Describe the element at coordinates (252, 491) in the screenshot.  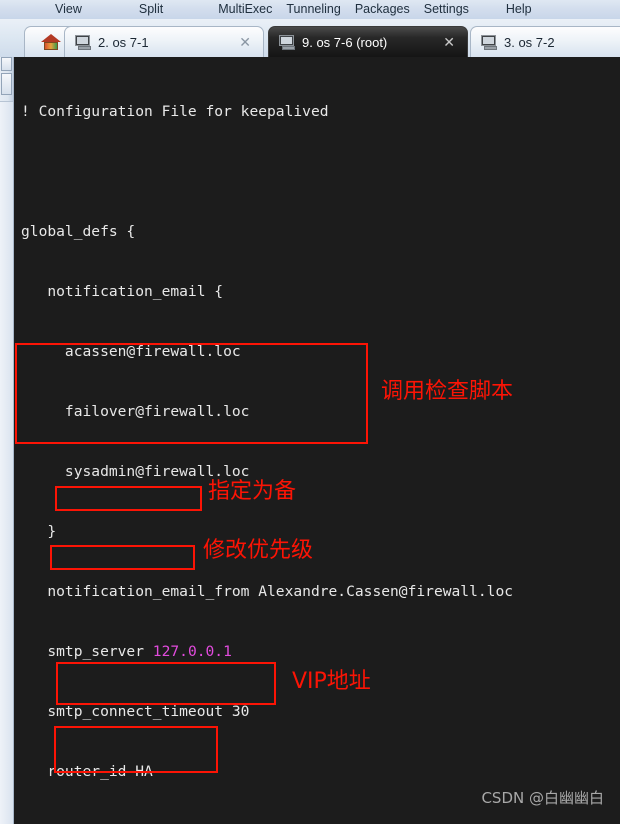
I see `annotation-label-set-as-backup: 指定为备` at that location.